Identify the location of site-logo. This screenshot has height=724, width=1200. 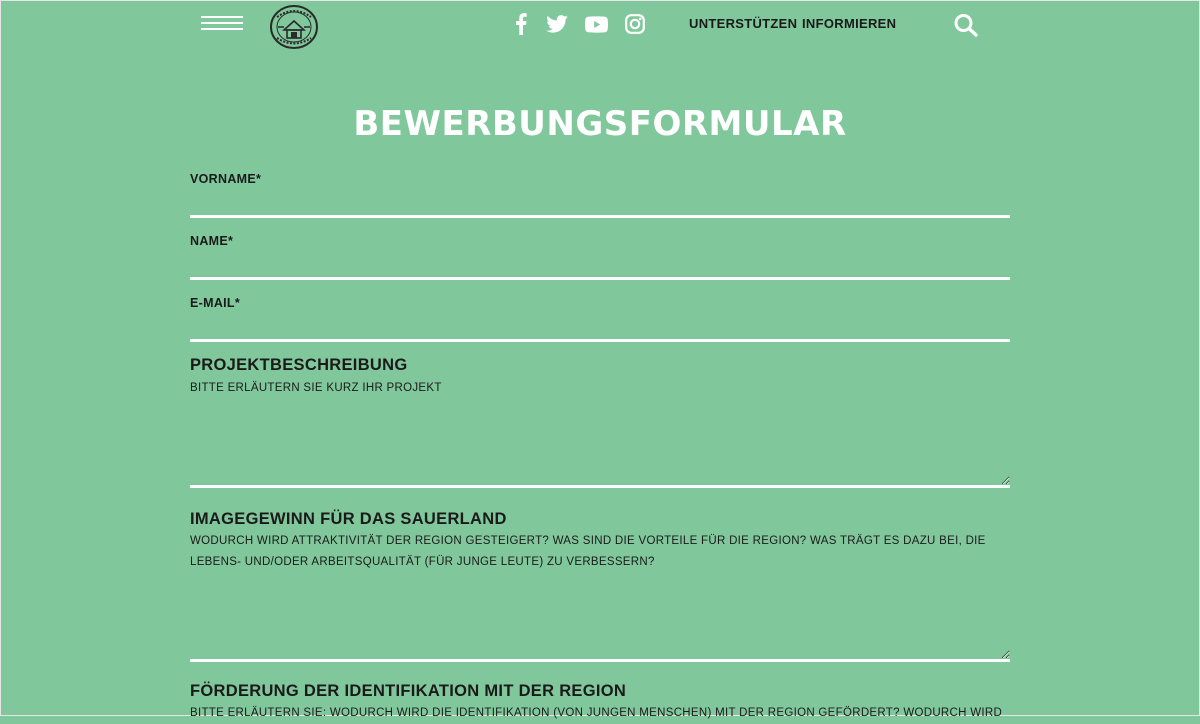
(294, 27).